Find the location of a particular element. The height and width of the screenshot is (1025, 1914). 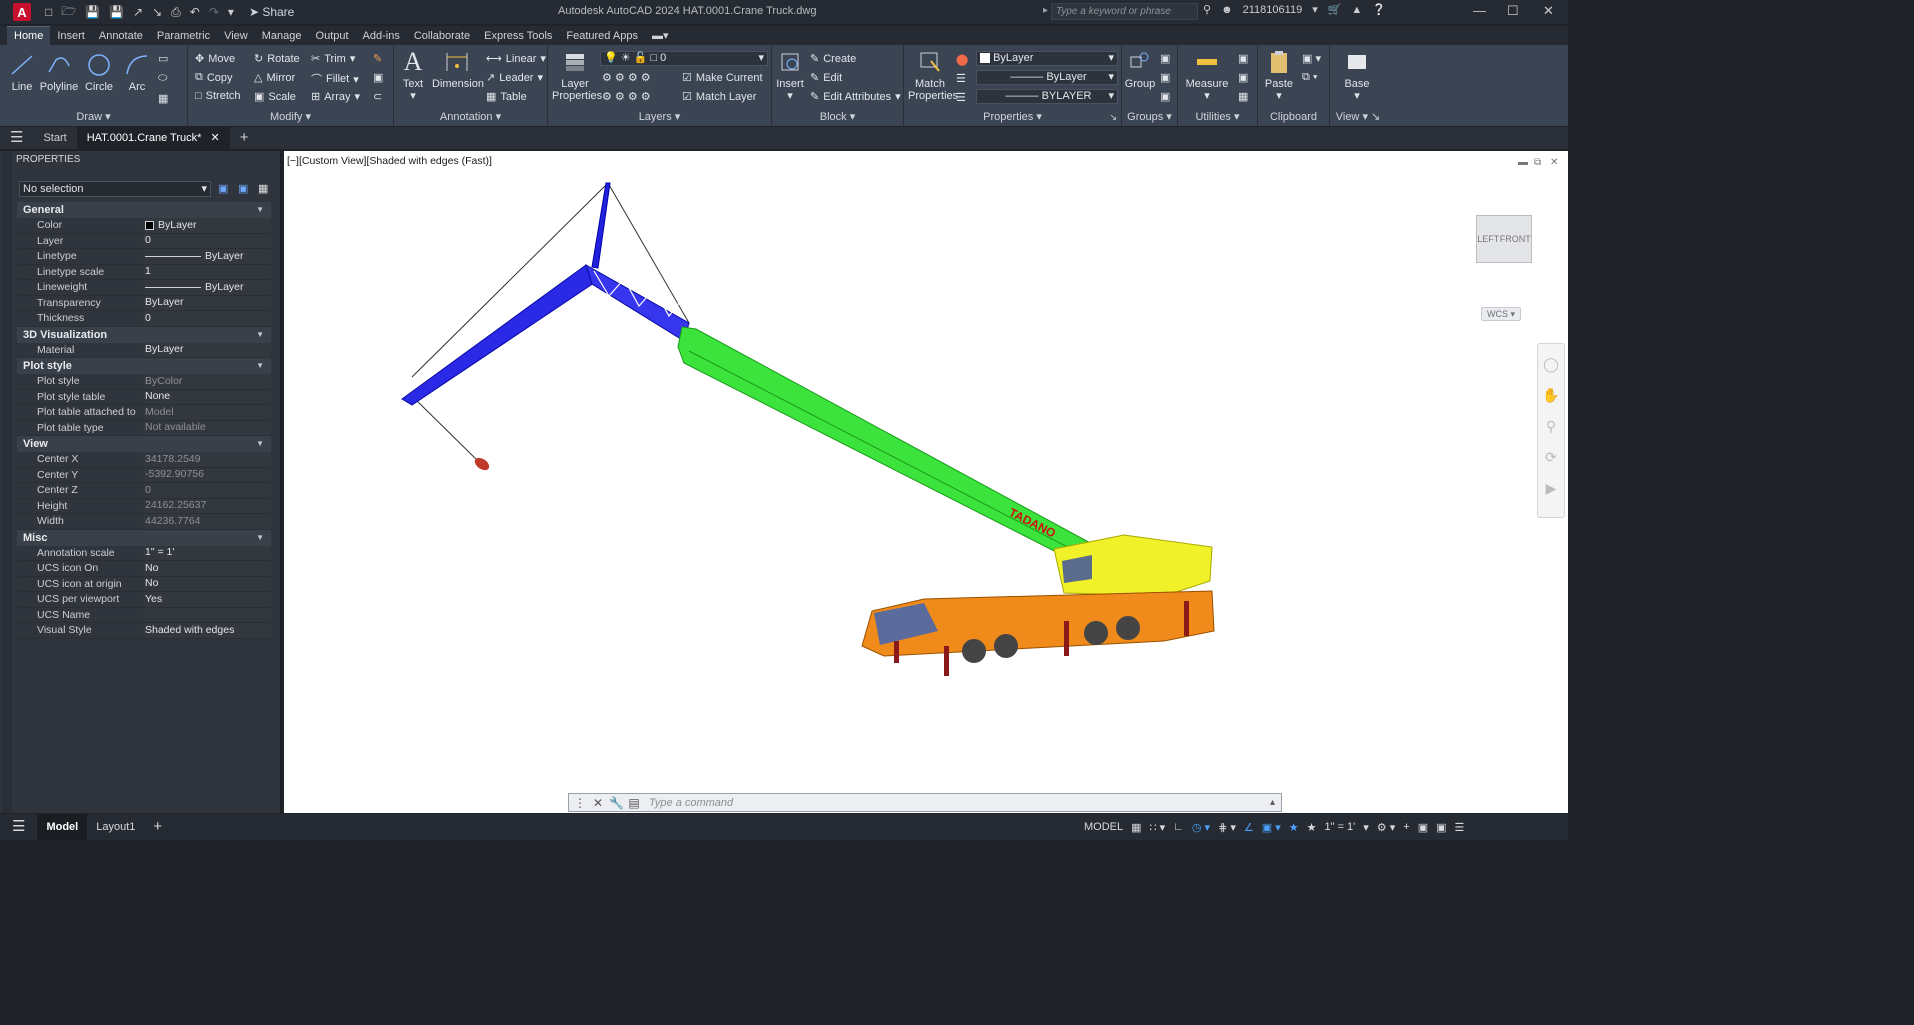

tab-manage: Manage is located at coordinates (282, 37).